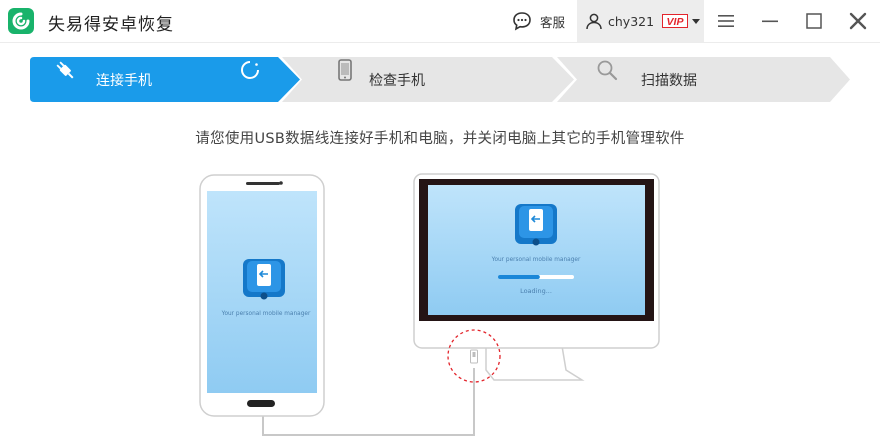 The image size is (880, 440). Describe the element at coordinates (250, 70) in the screenshot. I see `loading-spinner-icon` at that location.